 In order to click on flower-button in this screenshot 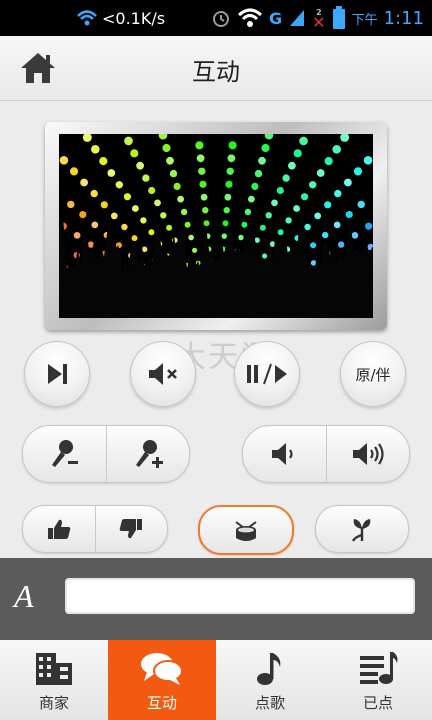, I will do `click(362, 529)`.